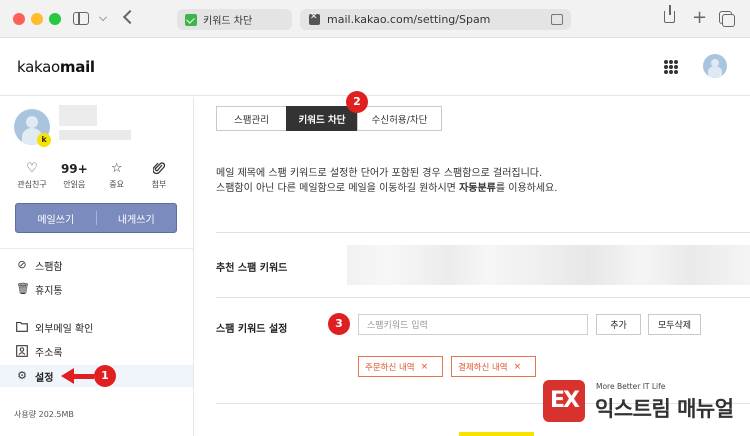 The width and height of the screenshot is (750, 436). Describe the element at coordinates (314, 18) in the screenshot. I see `site-favicon-icon` at that location.